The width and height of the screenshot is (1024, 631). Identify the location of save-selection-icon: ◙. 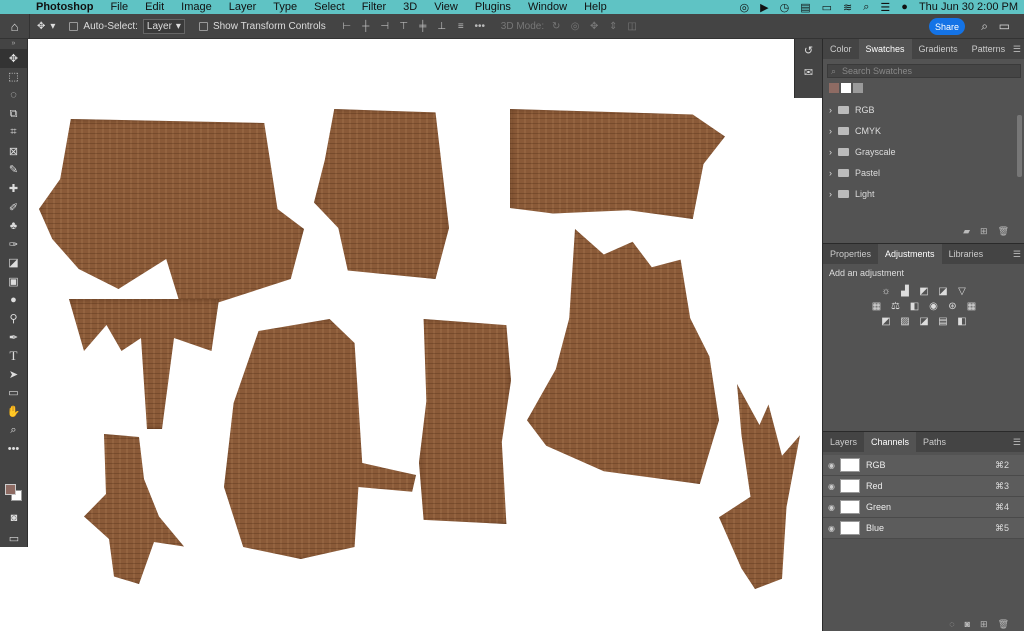
(967, 624).